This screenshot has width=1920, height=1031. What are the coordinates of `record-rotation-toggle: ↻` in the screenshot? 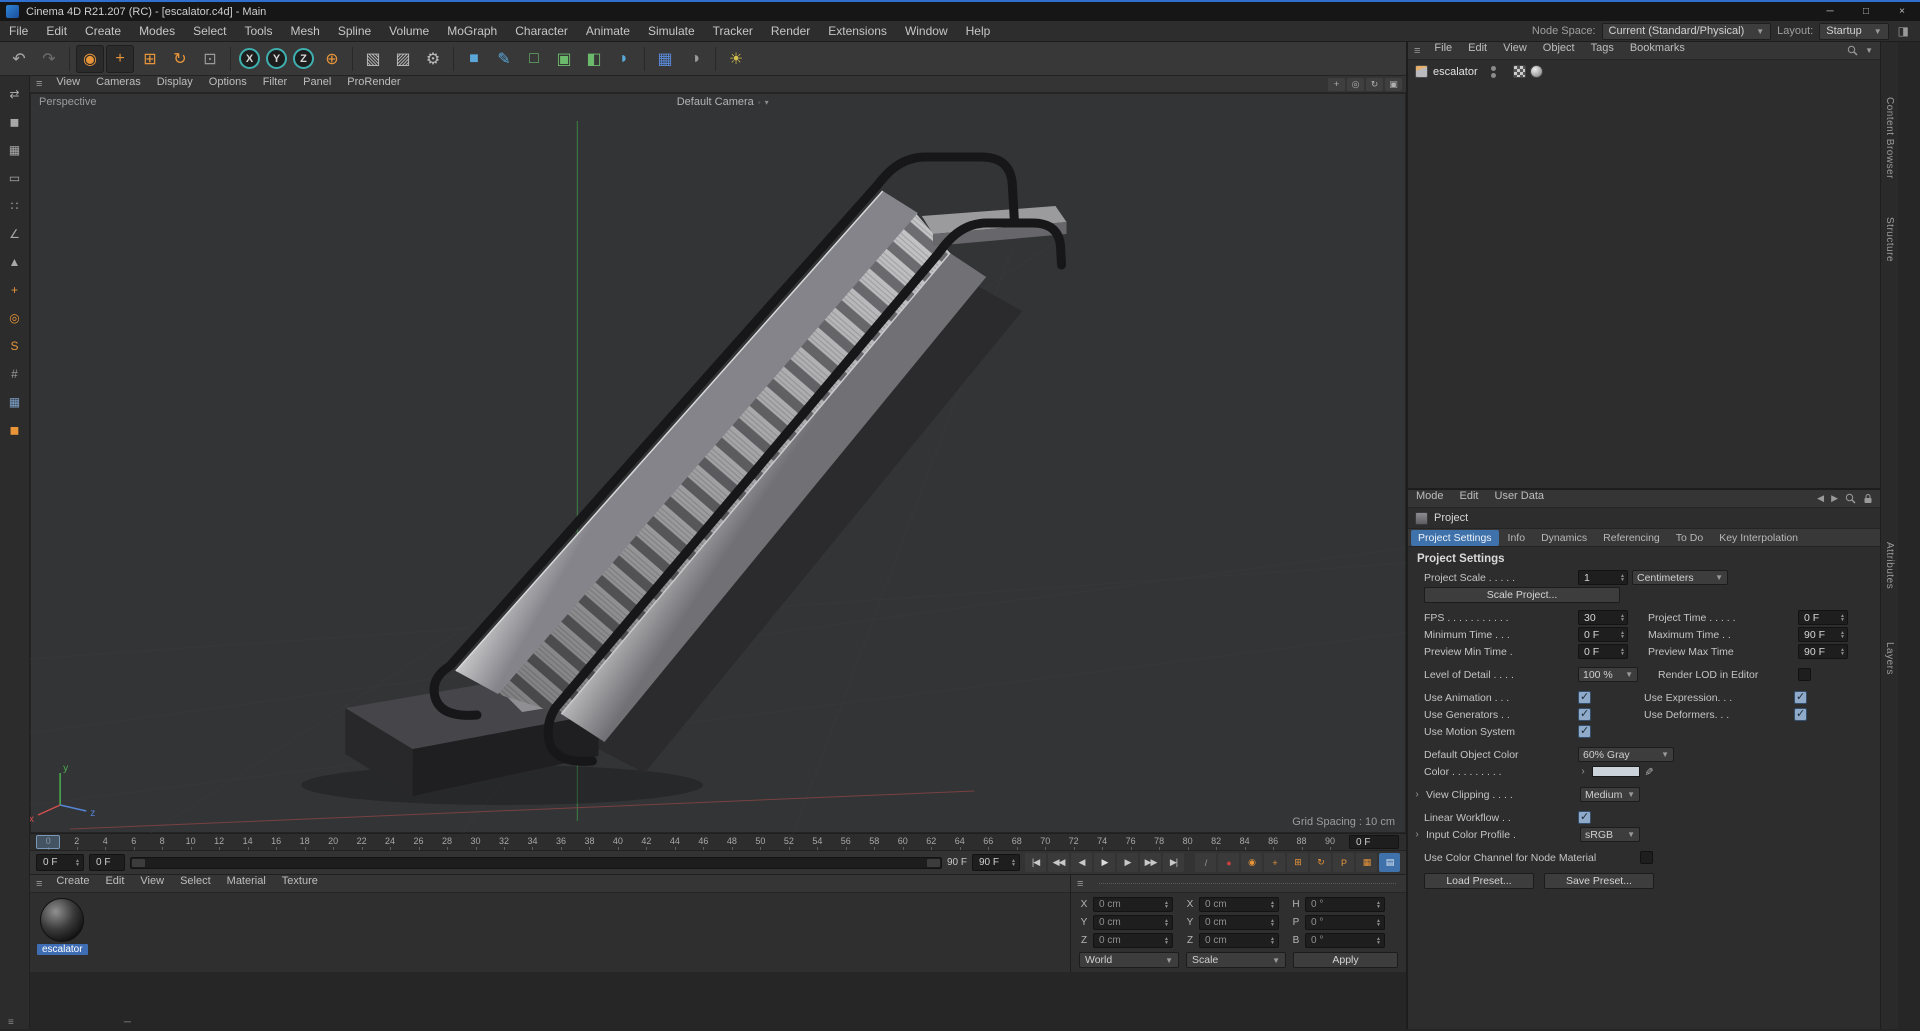 It's located at (1320, 862).